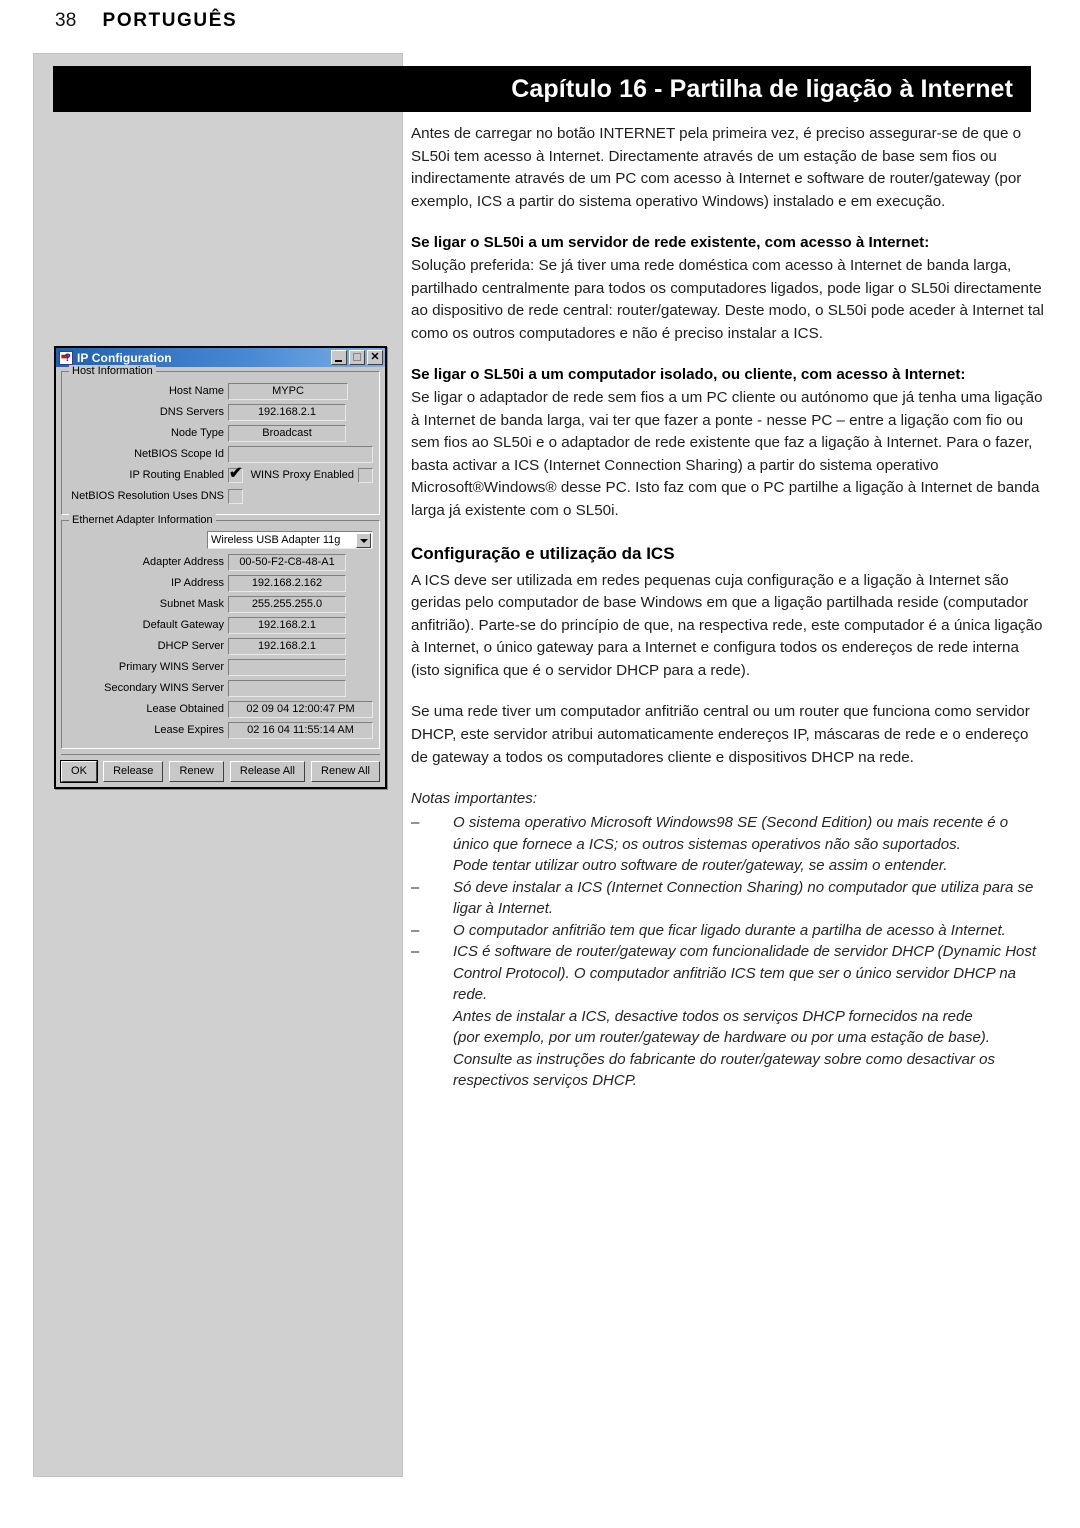  What do you see at coordinates (235, 474) in the screenshot?
I see `ip-routing-enabled-checkbox` at bounding box center [235, 474].